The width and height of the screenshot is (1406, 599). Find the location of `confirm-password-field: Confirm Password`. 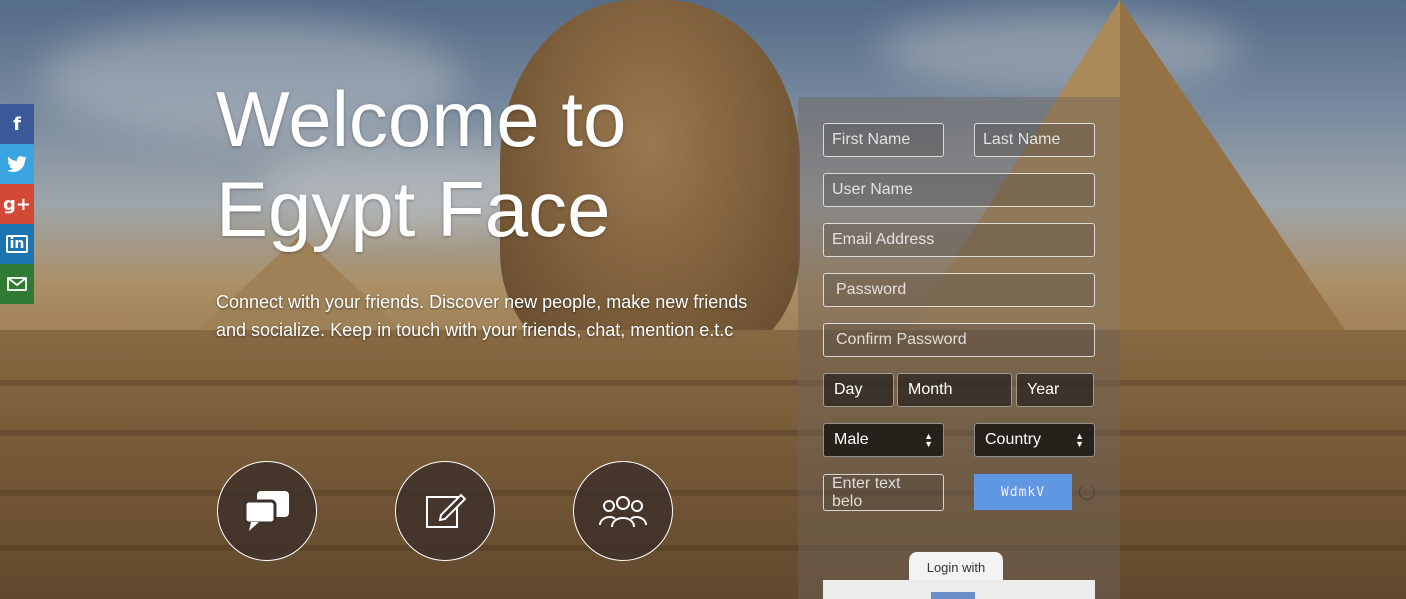

confirm-password-field: Confirm Password is located at coordinates (959, 340).